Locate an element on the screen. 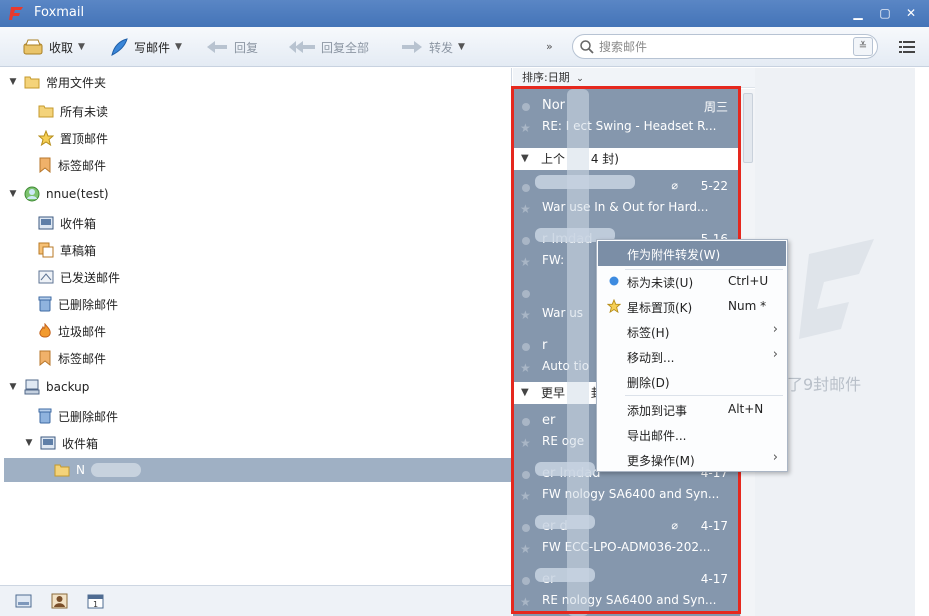 The image size is (929, 616). mail-date: 4-17 is located at coordinates (714, 526).